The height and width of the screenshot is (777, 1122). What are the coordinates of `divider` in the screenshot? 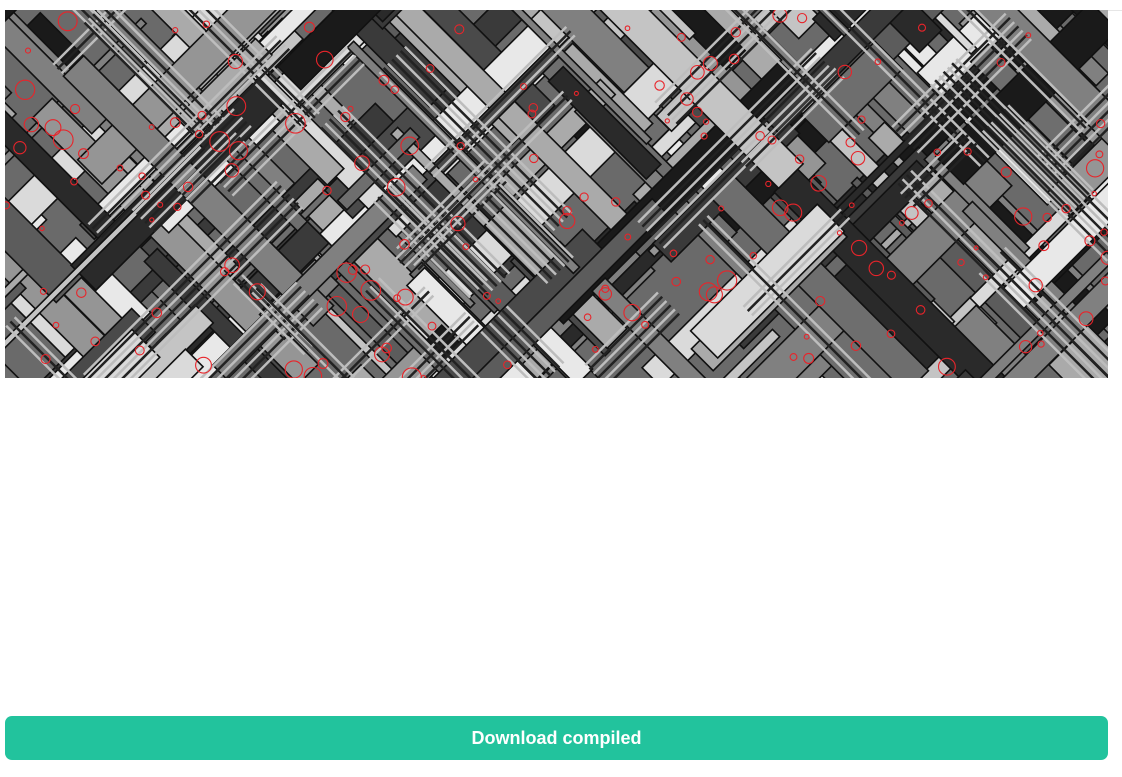 It's located at (1115, 10).